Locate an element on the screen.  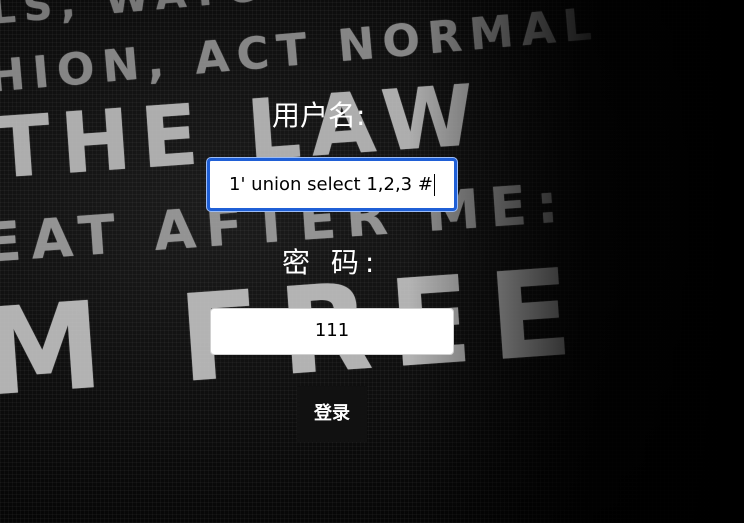
password-input: 111 is located at coordinates (332, 331).